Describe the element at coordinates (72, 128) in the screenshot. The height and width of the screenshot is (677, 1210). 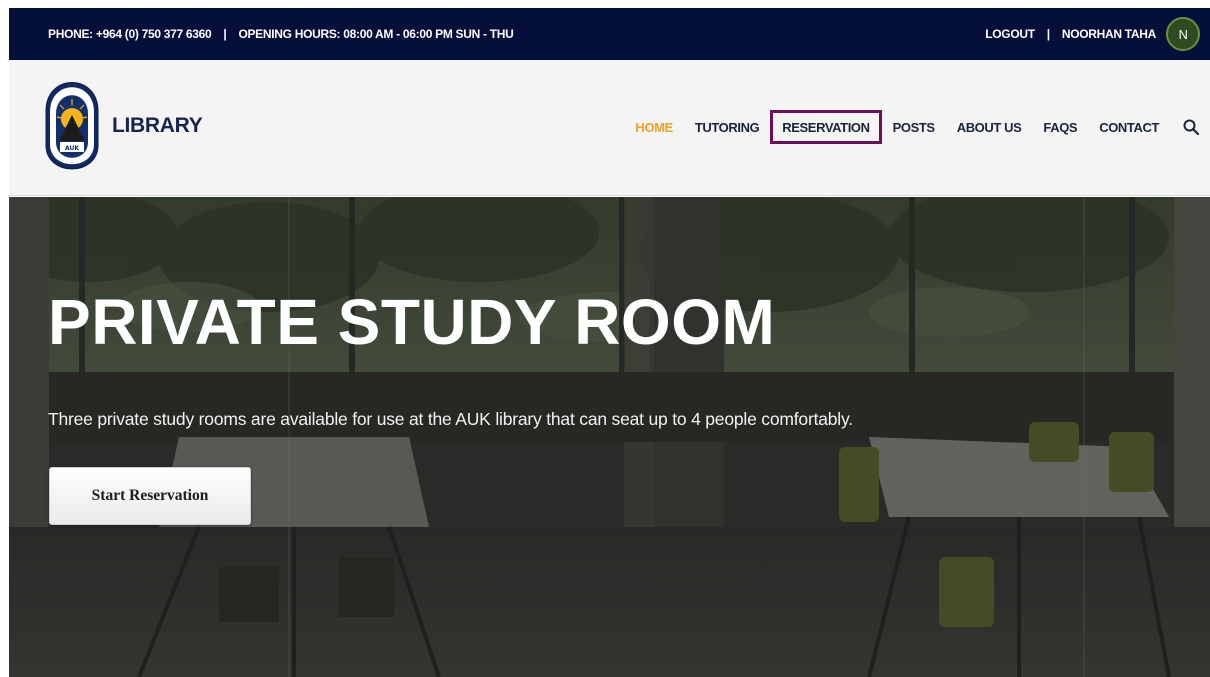
I see `university-seal-logo: AUK` at that location.